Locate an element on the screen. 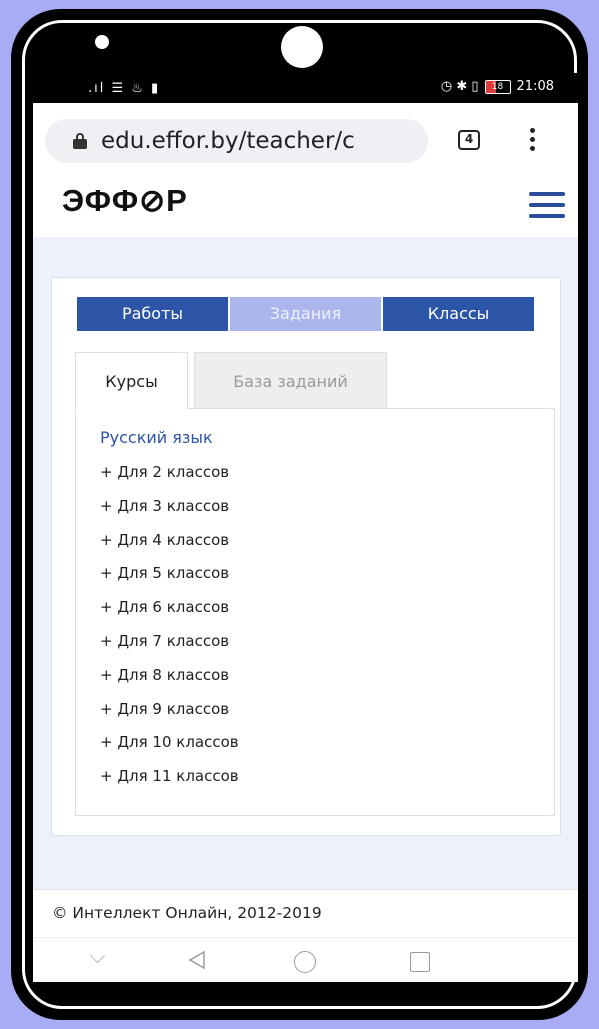  chevron-down-icon is located at coordinates (97, 955).